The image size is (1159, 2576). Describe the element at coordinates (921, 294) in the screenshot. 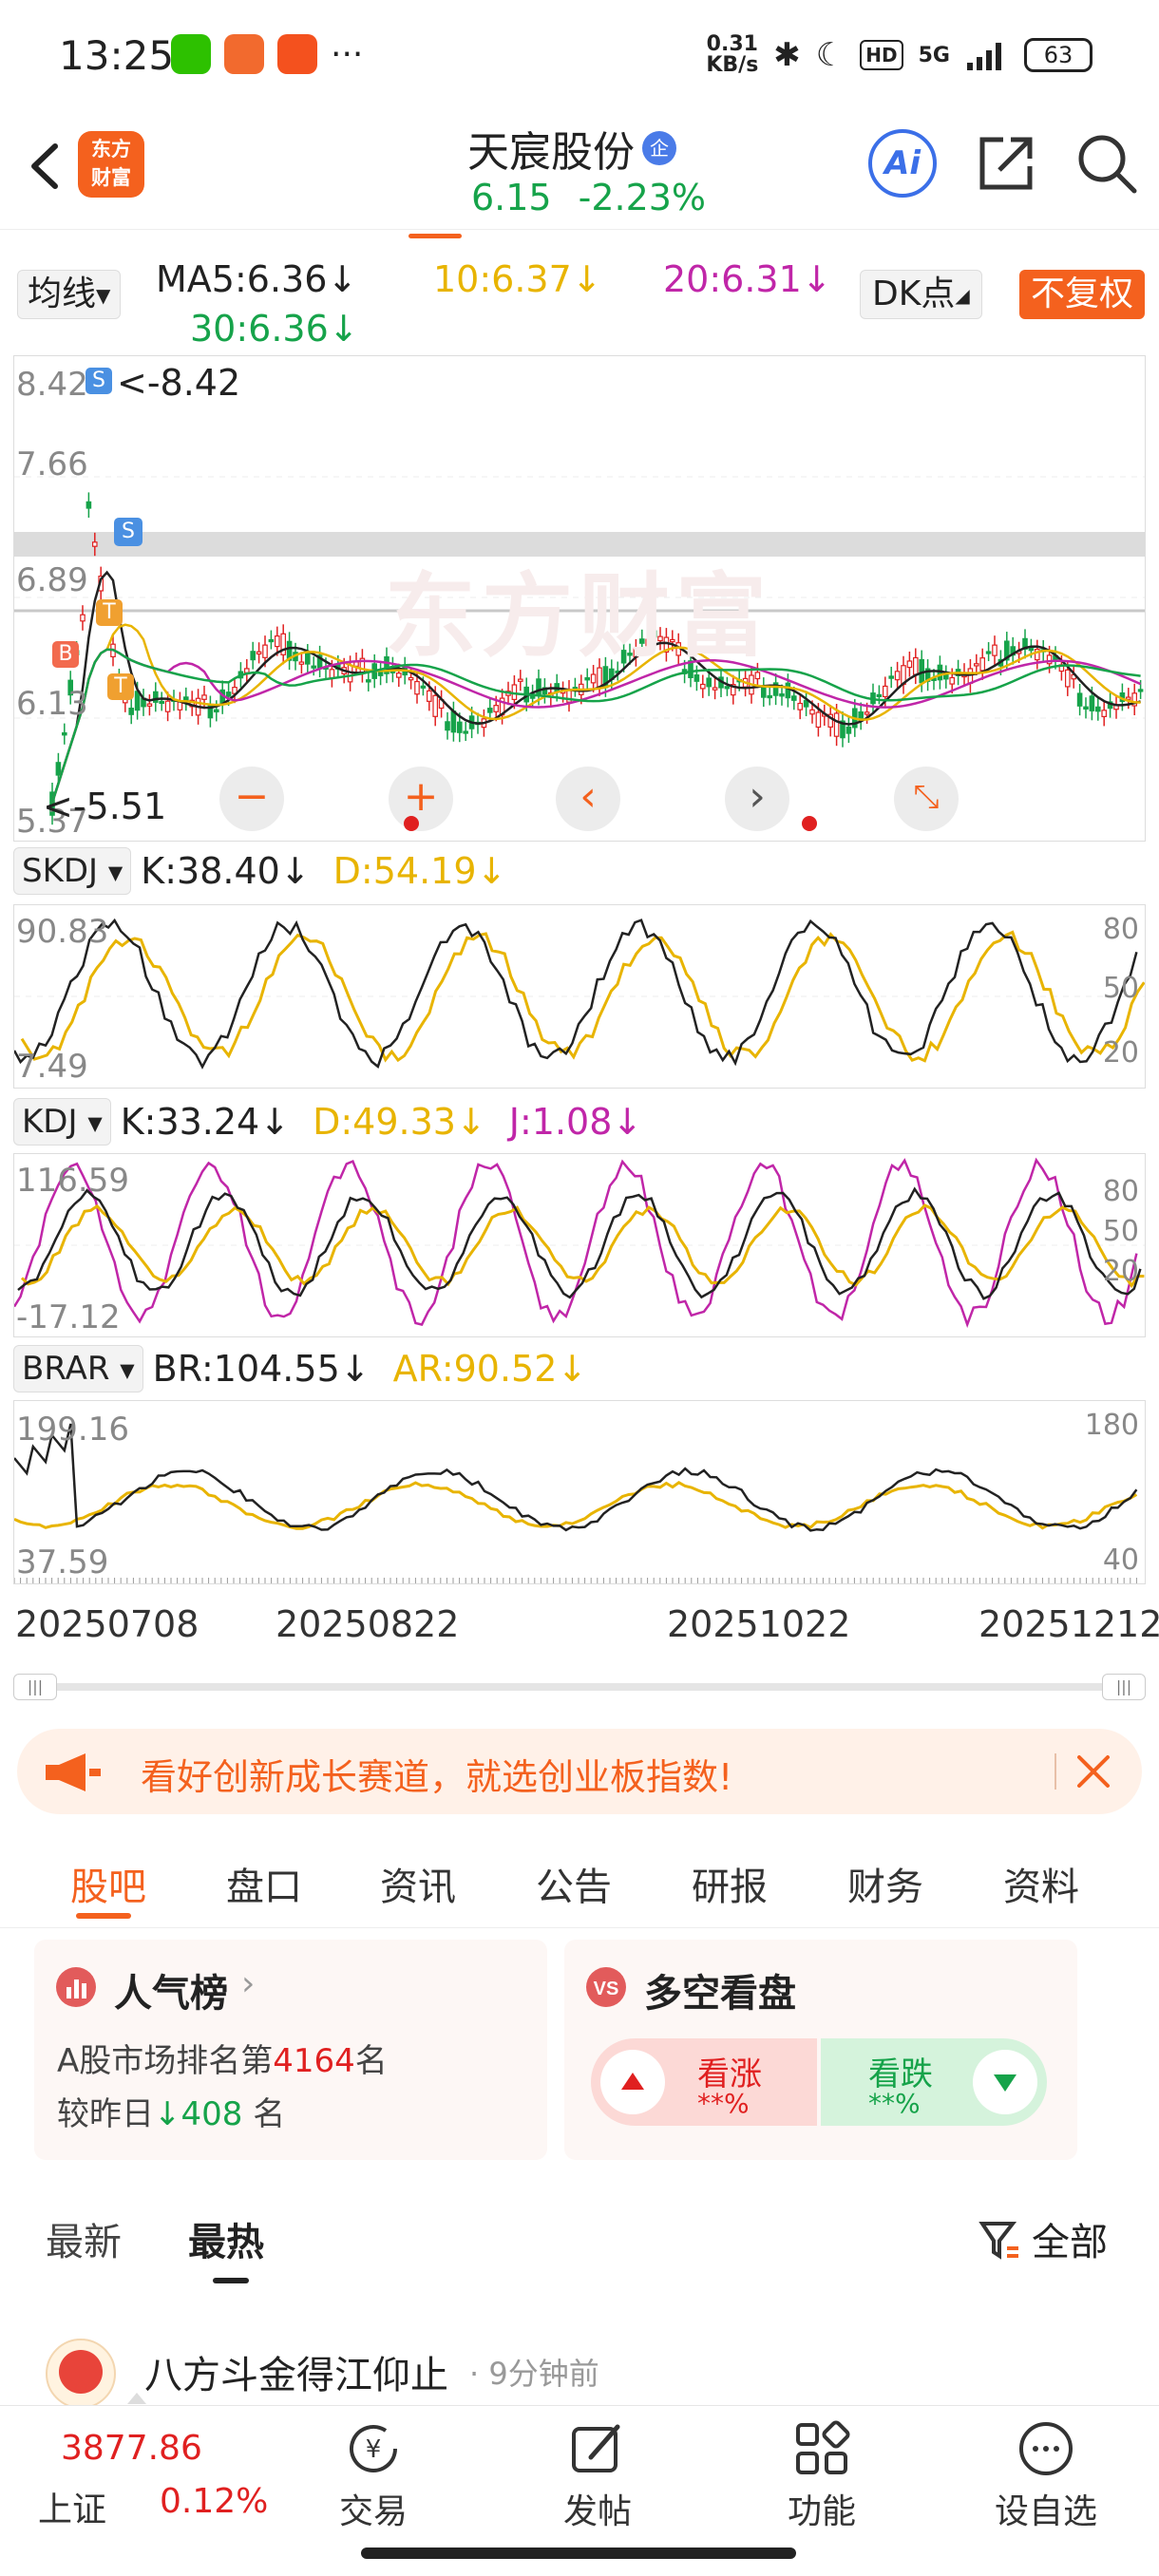

I see `dk-point-button: DK点◢` at that location.